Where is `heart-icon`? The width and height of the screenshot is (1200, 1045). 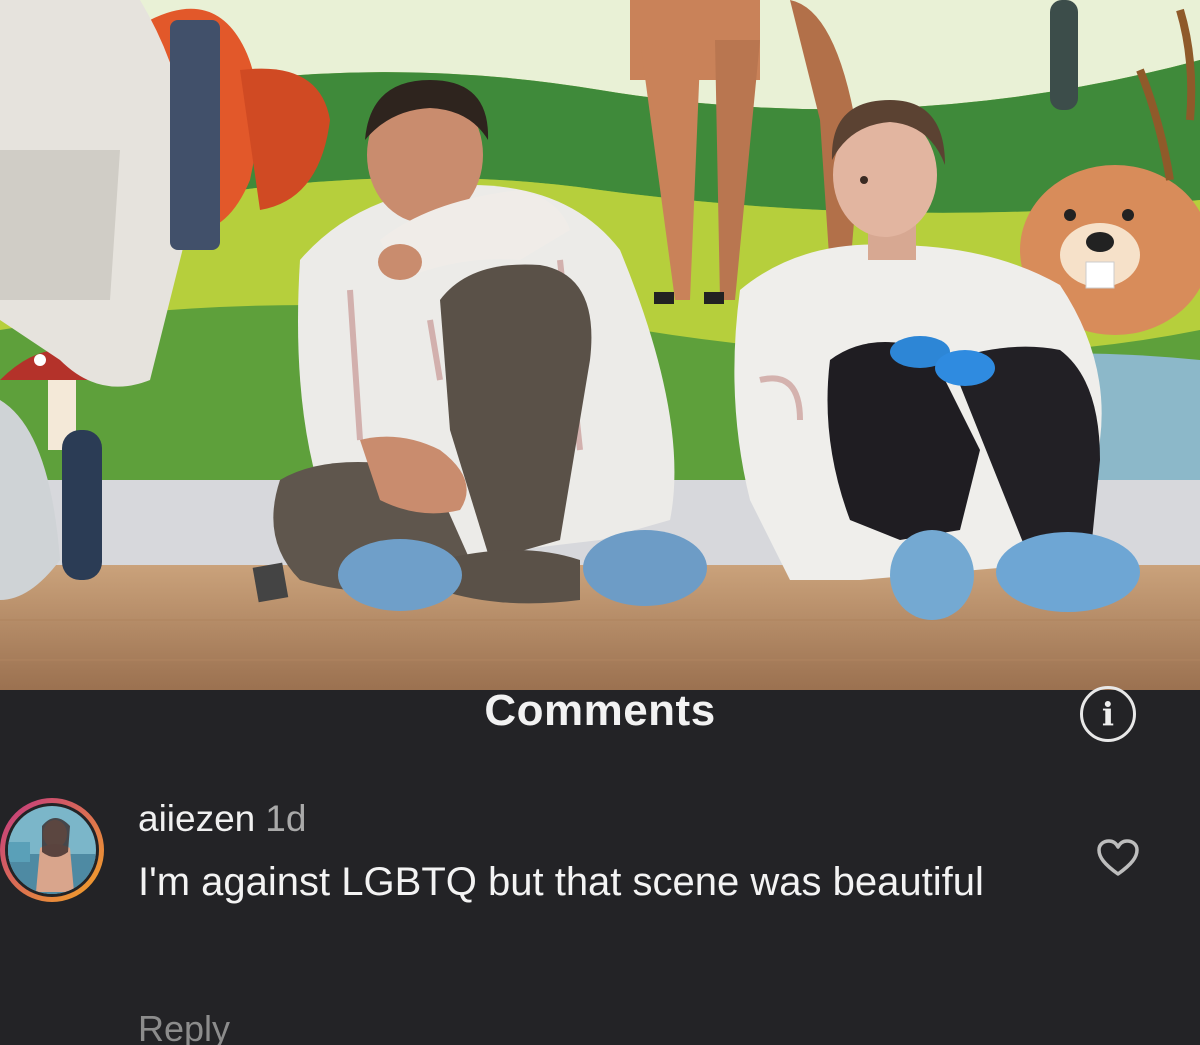
heart-icon is located at coordinates (1118, 858).